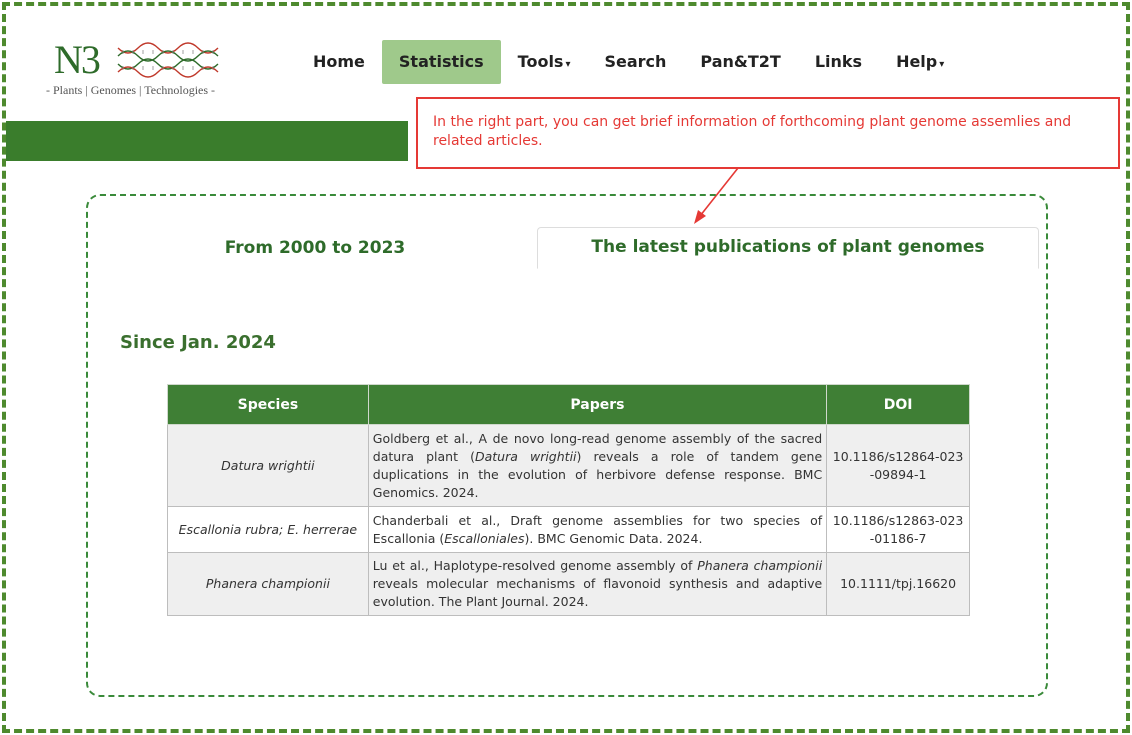 The width and height of the screenshot is (1132, 735). I want to click on table-header-row: Species Papers DOI, so click(568, 404).